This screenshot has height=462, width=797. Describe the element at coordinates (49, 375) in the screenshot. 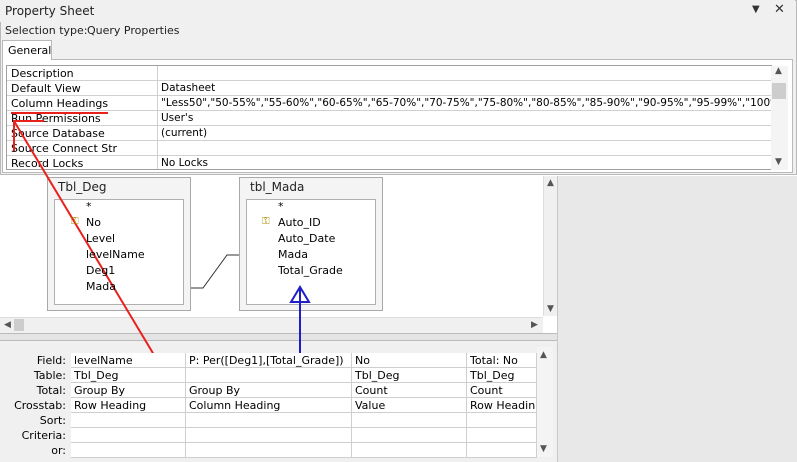

I see `grid-row-label: Table:` at that location.